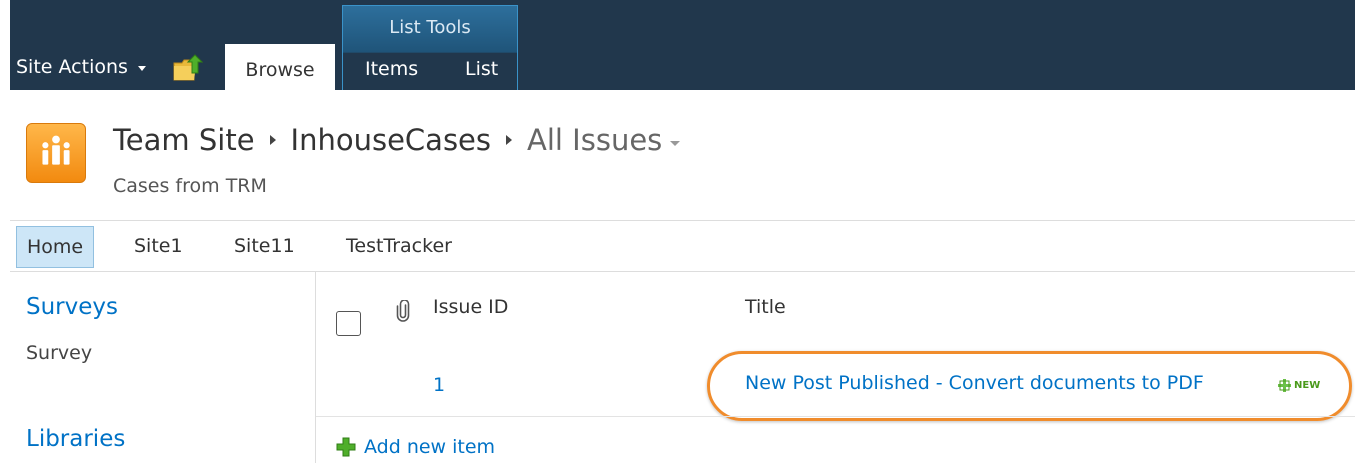 This screenshot has width=1355, height=463. What do you see at coordinates (391, 69) in the screenshot?
I see `tab-items: Items` at bounding box center [391, 69].